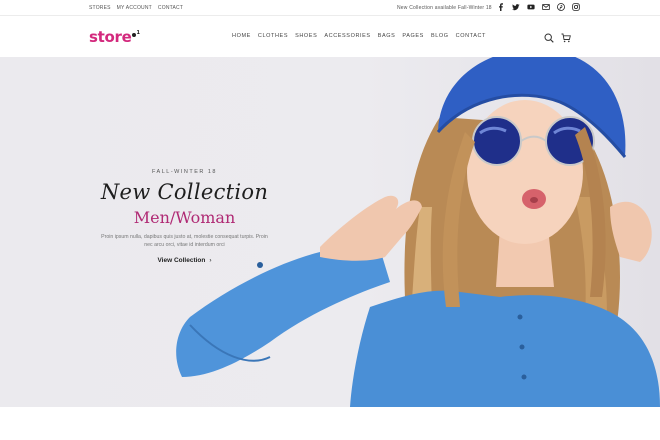 The width and height of the screenshot is (660, 440). I want to click on nav-contact: Contact, so click(471, 36).